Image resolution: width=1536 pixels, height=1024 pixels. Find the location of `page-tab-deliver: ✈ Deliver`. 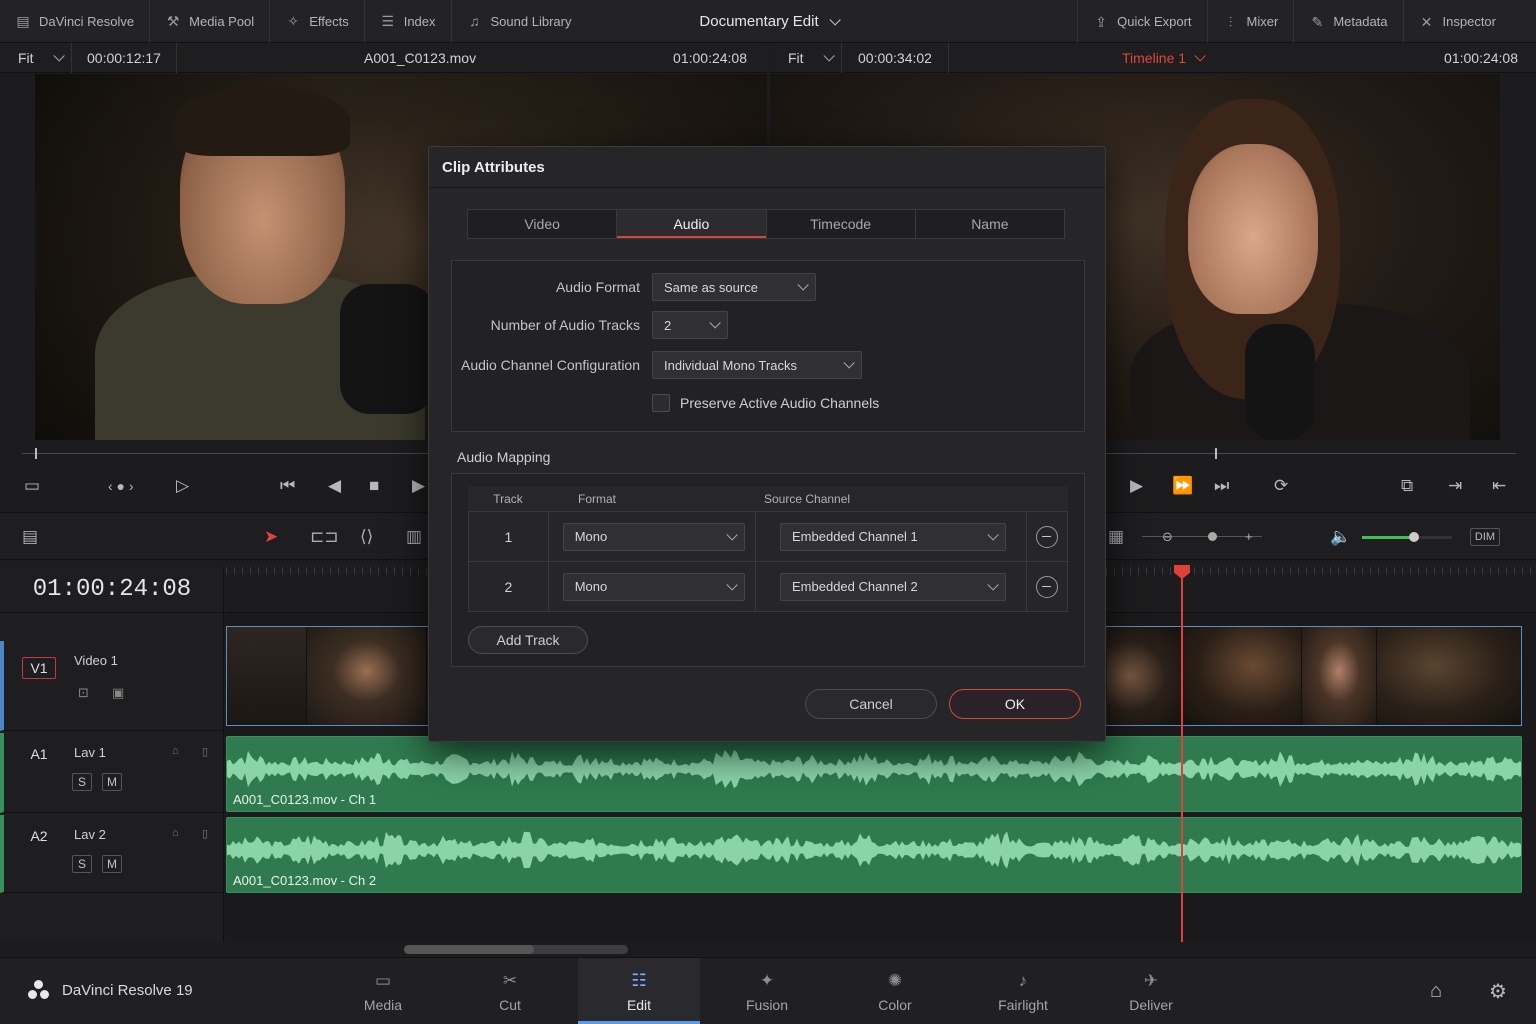

page-tab-deliver: ✈ Deliver is located at coordinates (1151, 991).